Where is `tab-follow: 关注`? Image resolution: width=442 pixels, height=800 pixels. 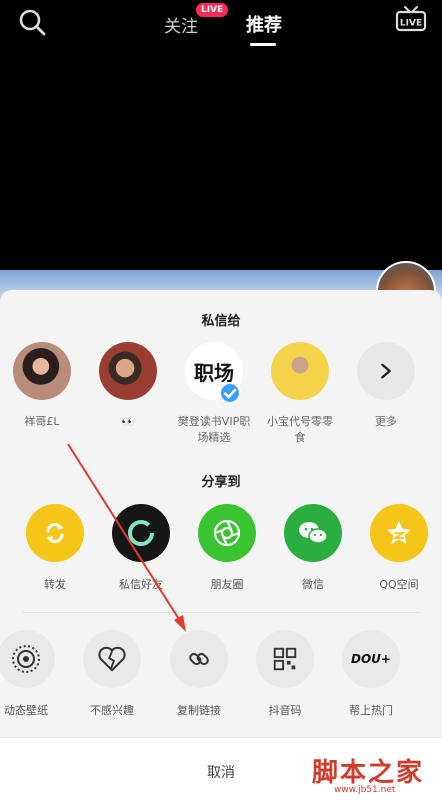
tab-follow: 关注 is located at coordinates (181, 24).